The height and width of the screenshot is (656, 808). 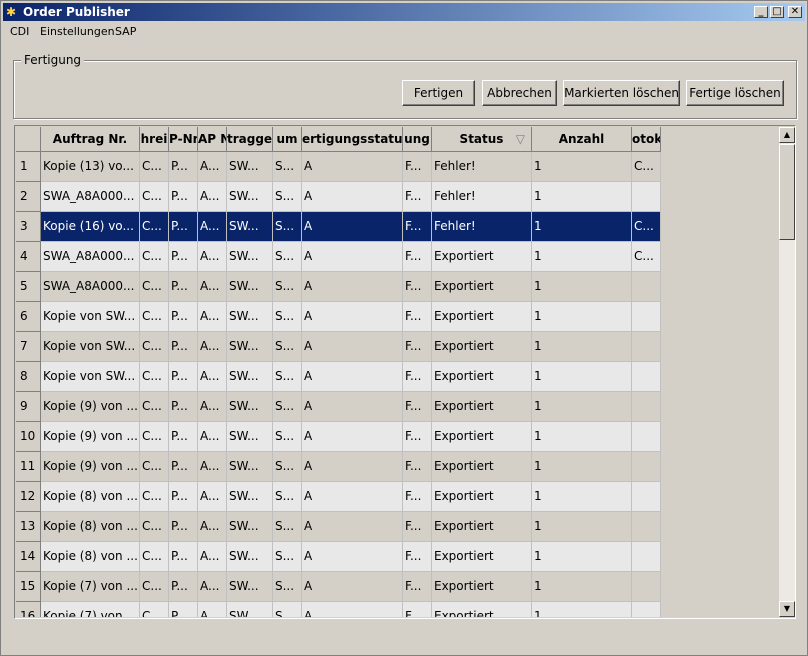 What do you see at coordinates (582, 139) in the screenshot?
I see `column-header: Anzahl` at bounding box center [582, 139].